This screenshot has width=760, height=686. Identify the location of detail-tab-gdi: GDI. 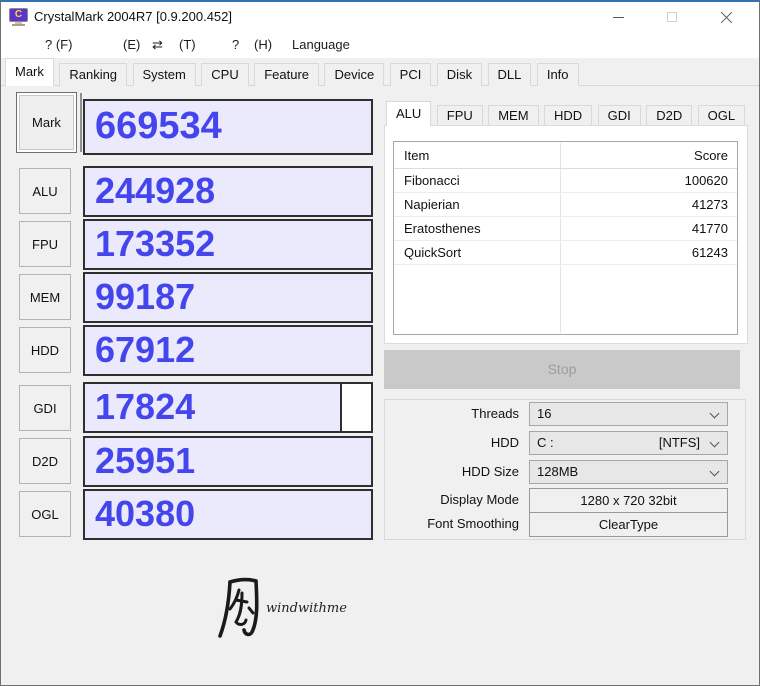
(619, 115).